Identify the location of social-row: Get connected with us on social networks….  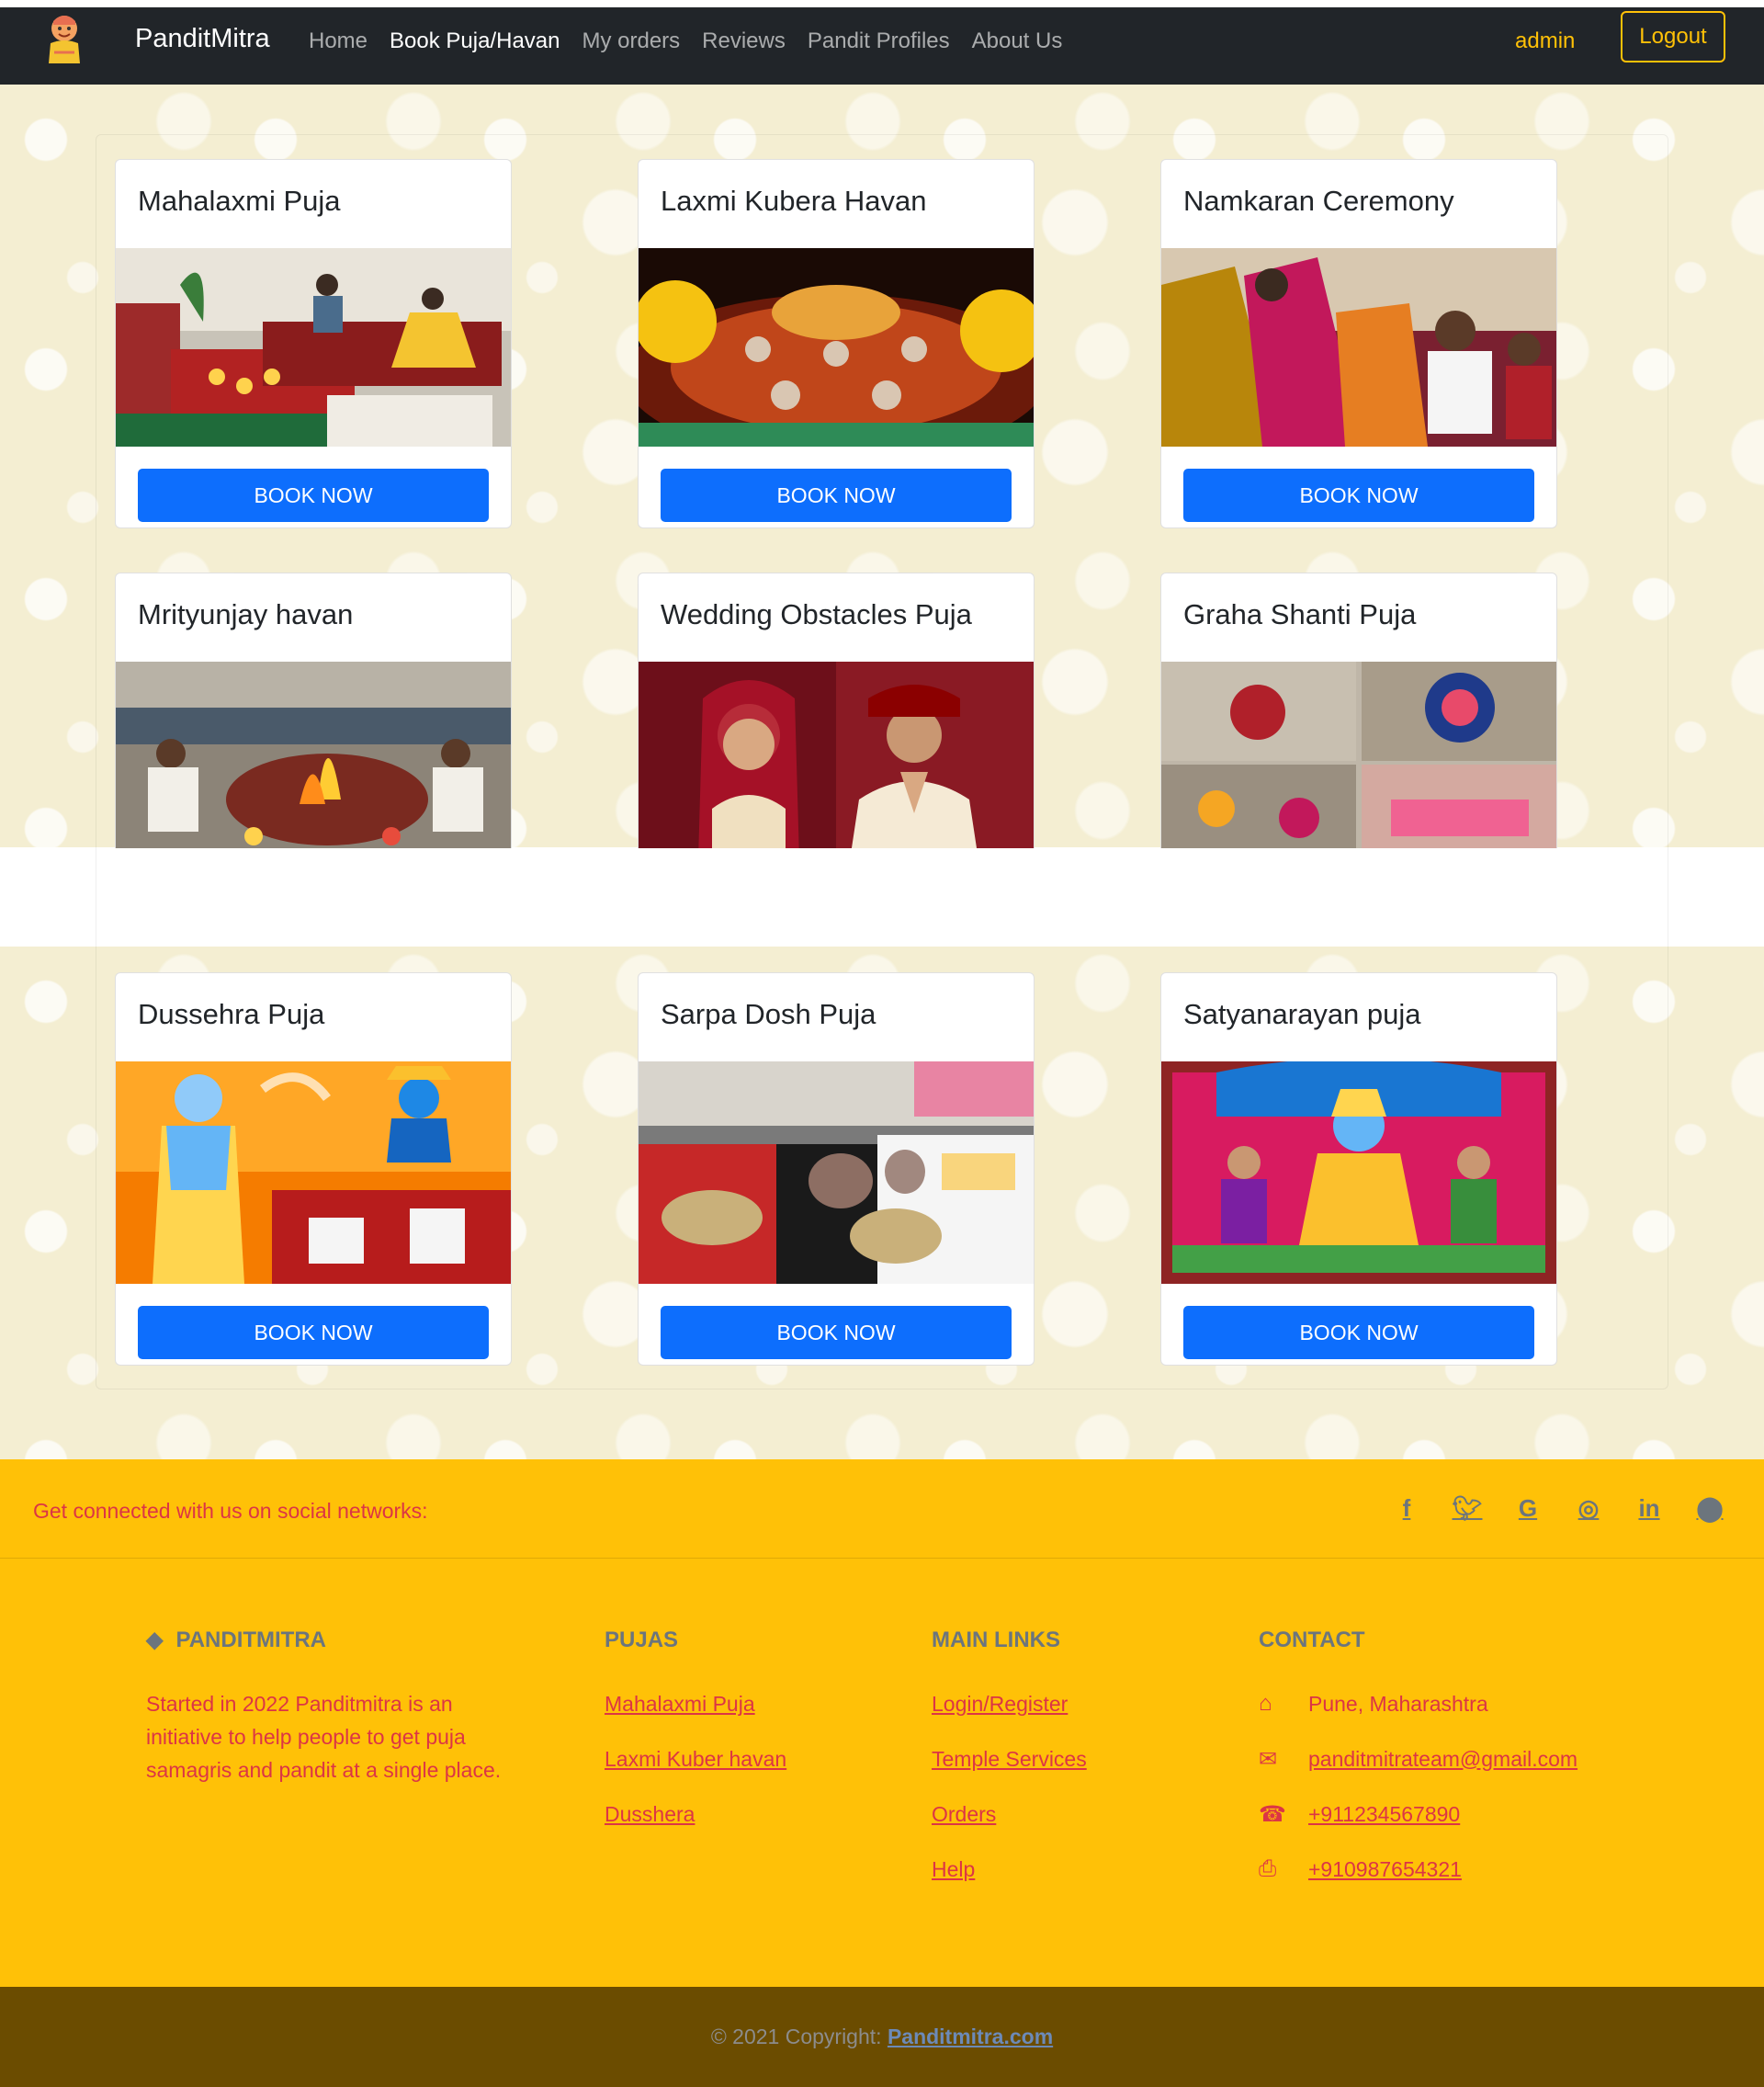
(882, 1509).